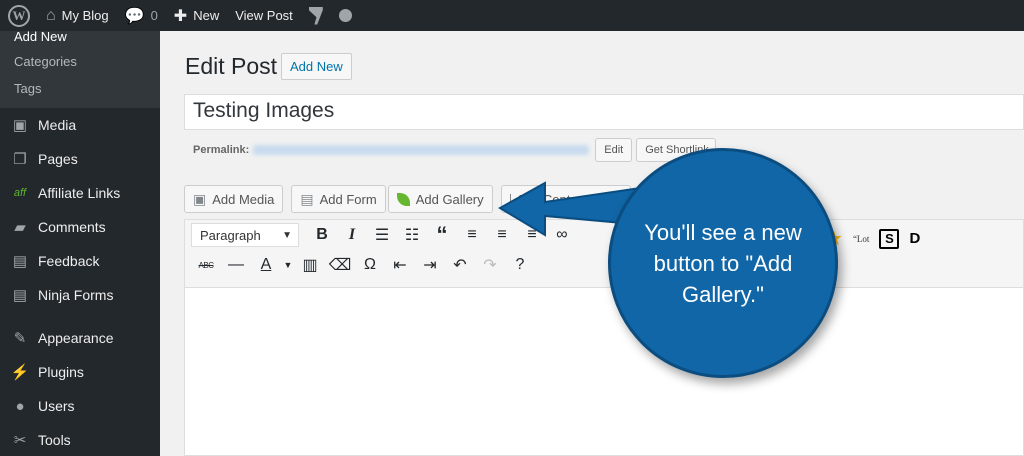  What do you see at coordinates (412, 235) in the screenshot?
I see `numbered-list-icon: ☷` at bounding box center [412, 235].